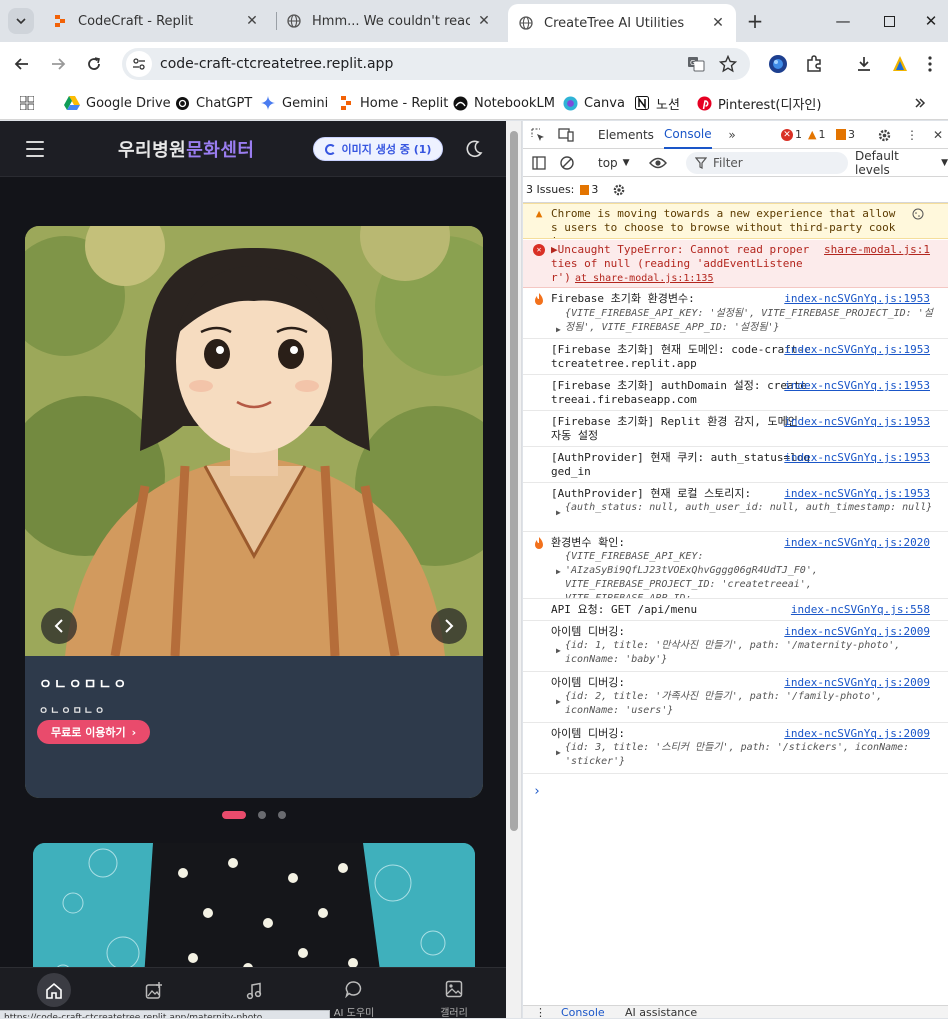 Image resolution: width=948 pixels, height=1019 pixels. I want to click on nav-gallery: 갤러리, so click(454, 993).